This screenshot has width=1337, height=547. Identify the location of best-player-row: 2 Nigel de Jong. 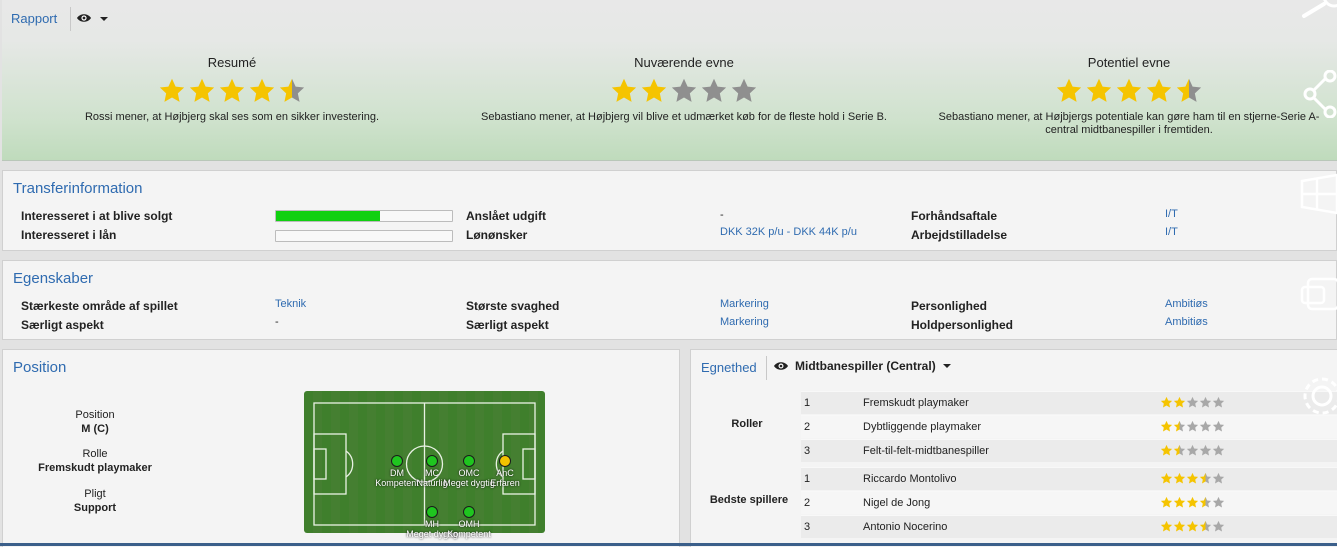
(1069, 502).